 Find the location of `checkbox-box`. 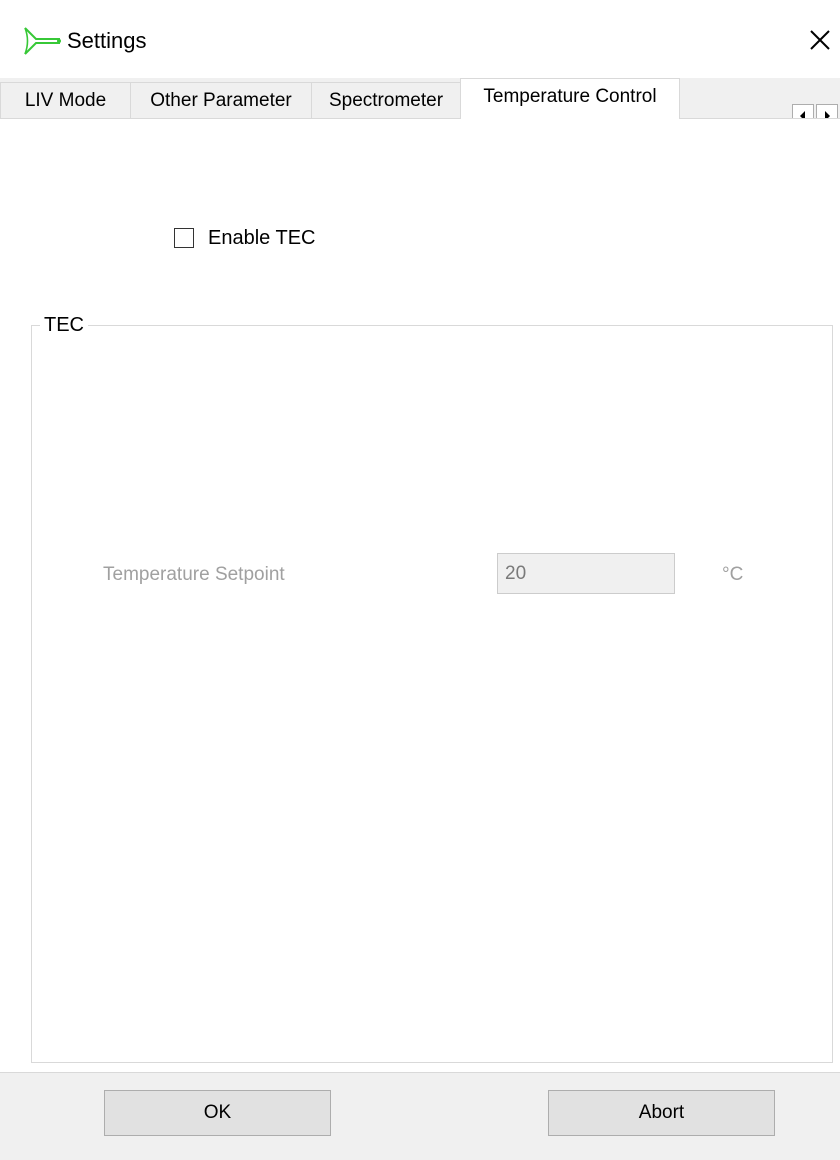

checkbox-box is located at coordinates (184, 238).